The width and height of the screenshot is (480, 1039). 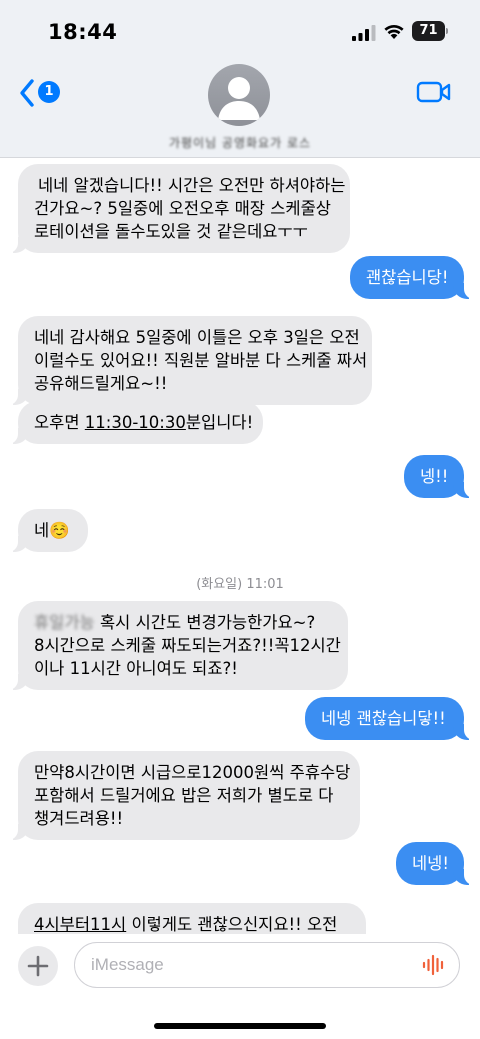 What do you see at coordinates (240, 584) in the screenshot?
I see `message-timestamp: (화요일) 11:01` at bounding box center [240, 584].